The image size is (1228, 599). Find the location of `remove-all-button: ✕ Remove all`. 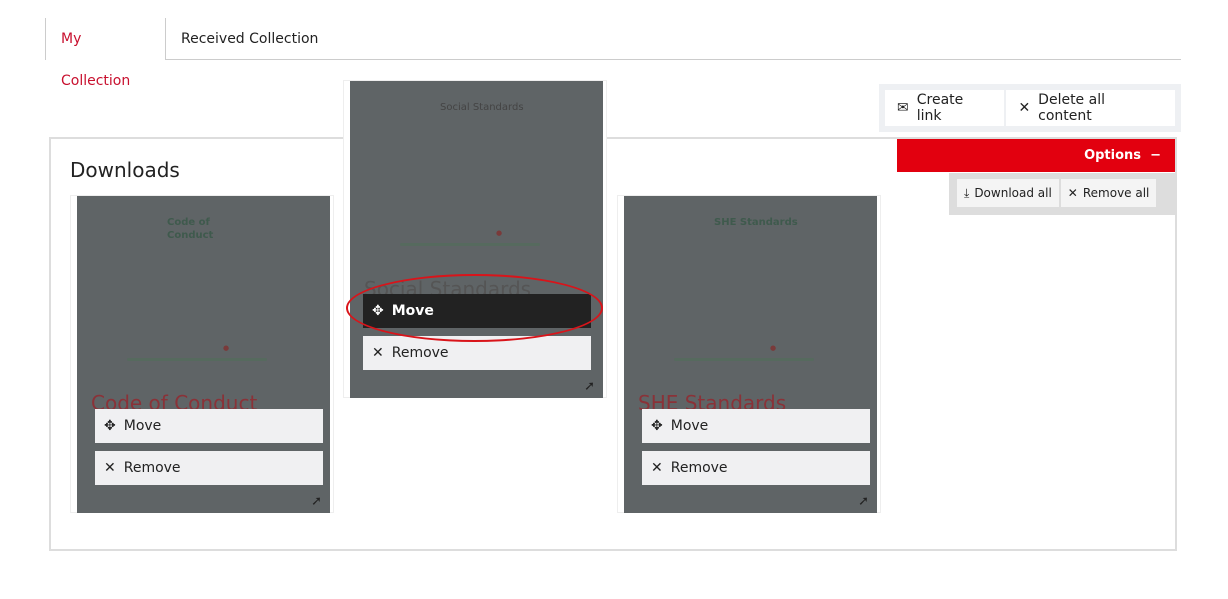

remove-all-button: ✕ Remove all is located at coordinates (1108, 193).